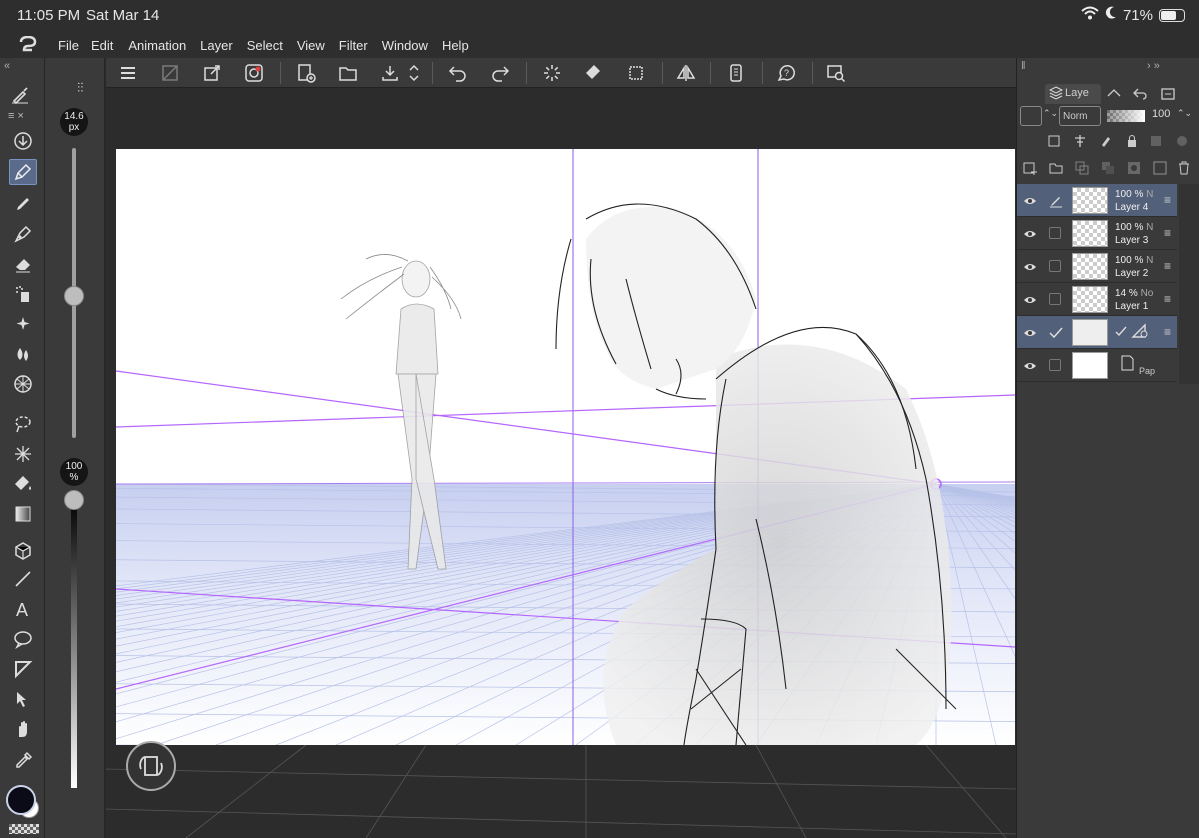 Image resolution: width=1199 pixels, height=838 pixels. What do you see at coordinates (157, 45) in the screenshot?
I see `menu-animation: Animation` at bounding box center [157, 45].